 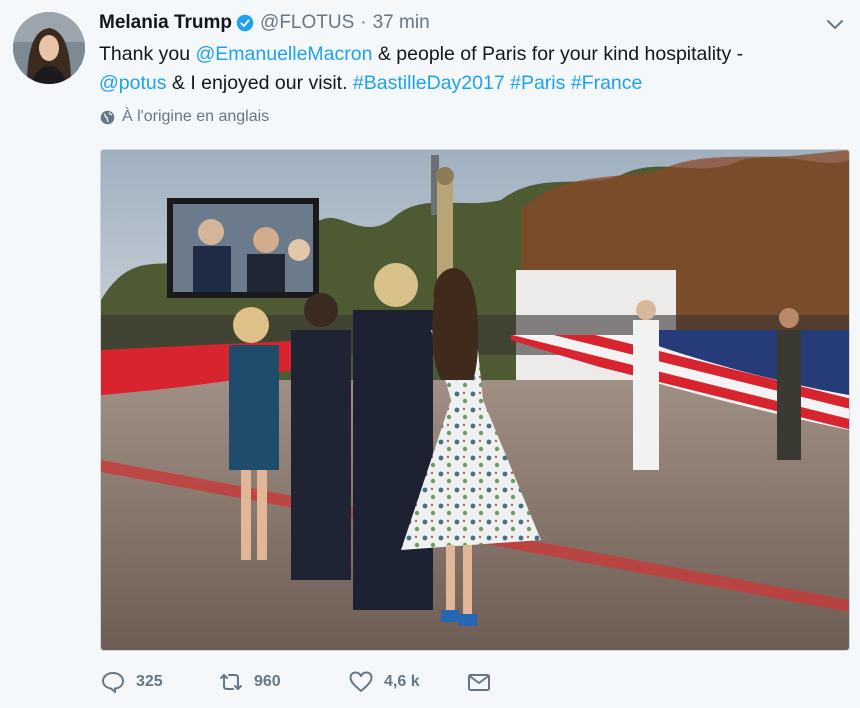 I want to click on verified-badge-icon, so click(x=245, y=23).